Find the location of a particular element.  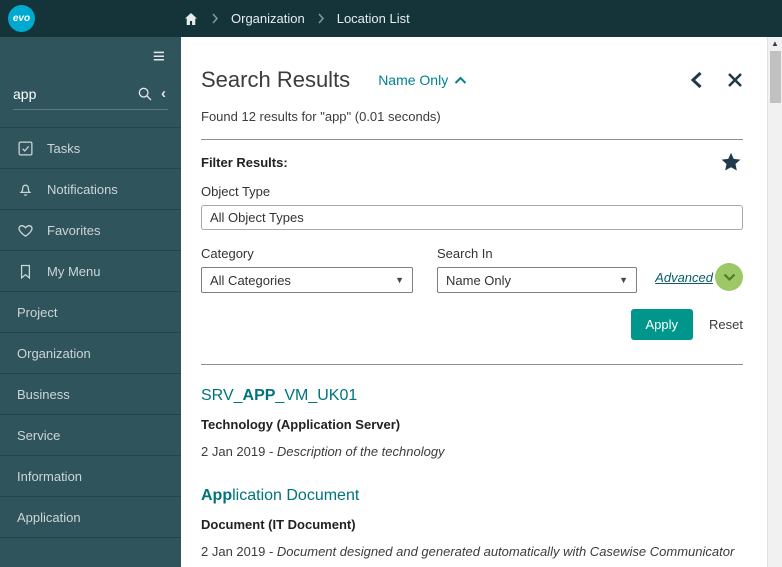

search-in-select: Name Only ▼ is located at coordinates (537, 280).